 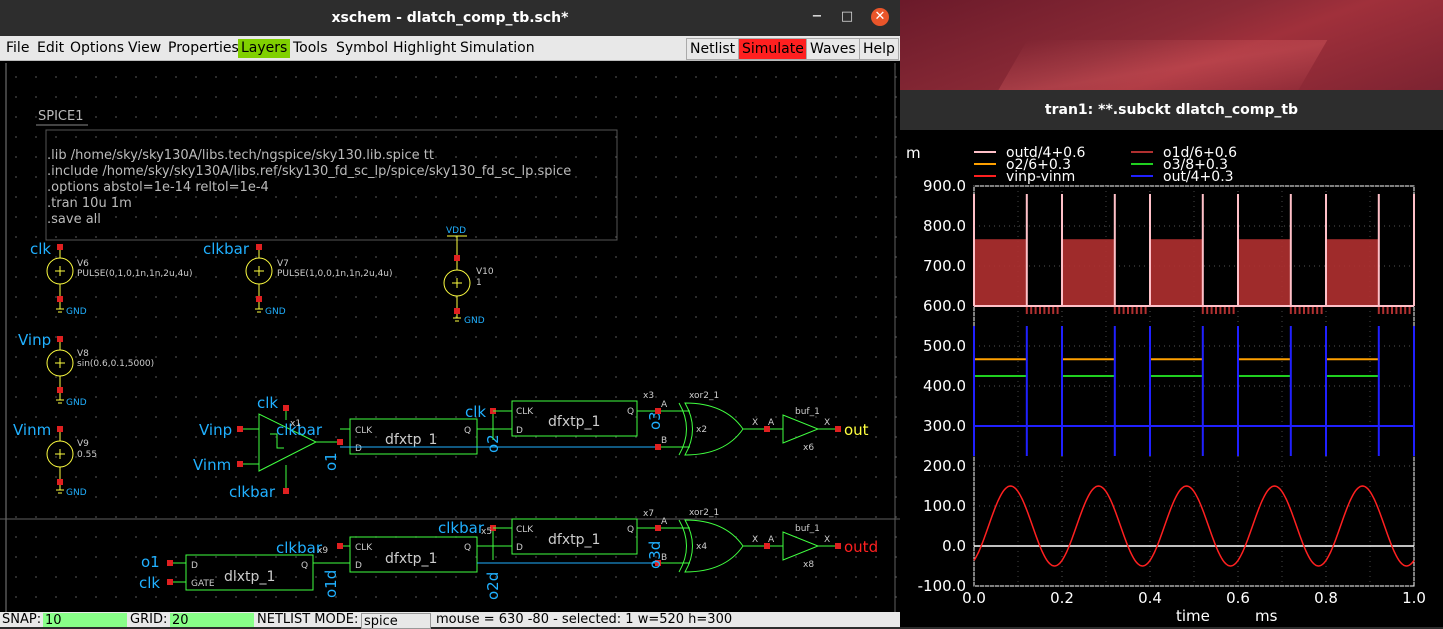 What do you see at coordinates (97, 48) in the screenshot?
I see `menu-options: Options` at bounding box center [97, 48].